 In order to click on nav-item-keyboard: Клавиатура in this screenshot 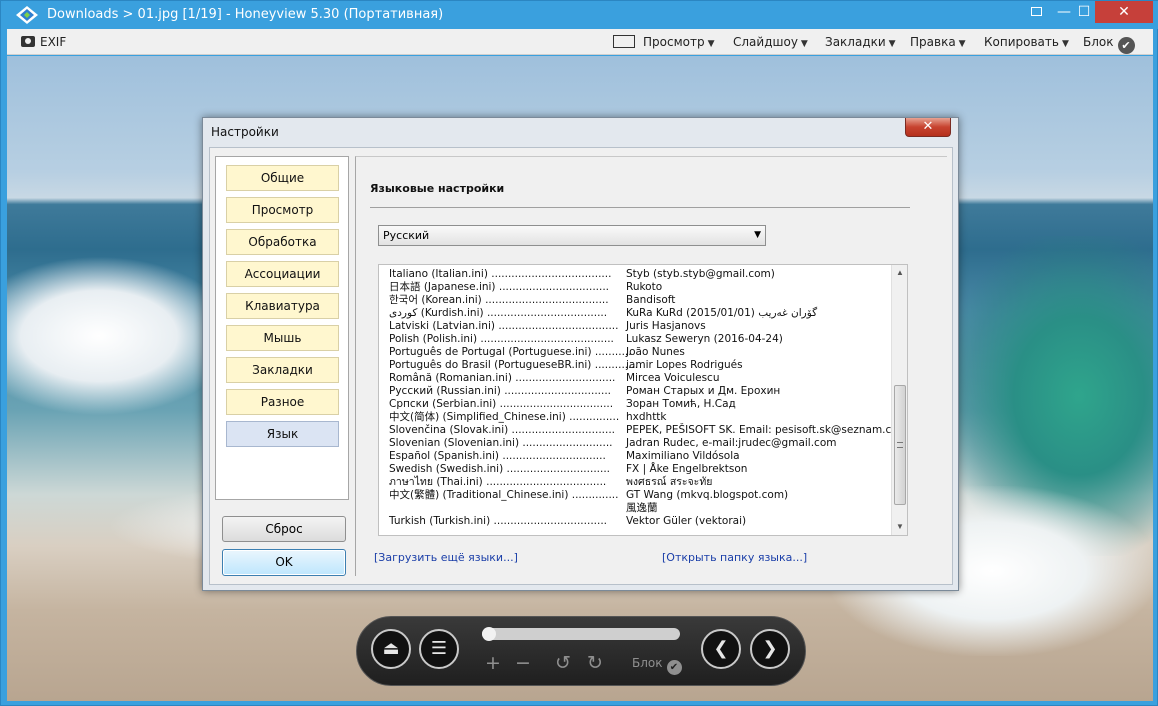, I will do `click(282, 306)`.